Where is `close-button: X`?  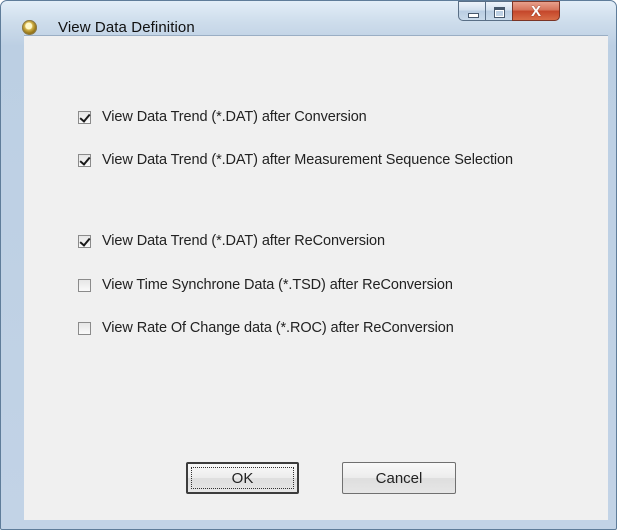 close-button: X is located at coordinates (536, 11).